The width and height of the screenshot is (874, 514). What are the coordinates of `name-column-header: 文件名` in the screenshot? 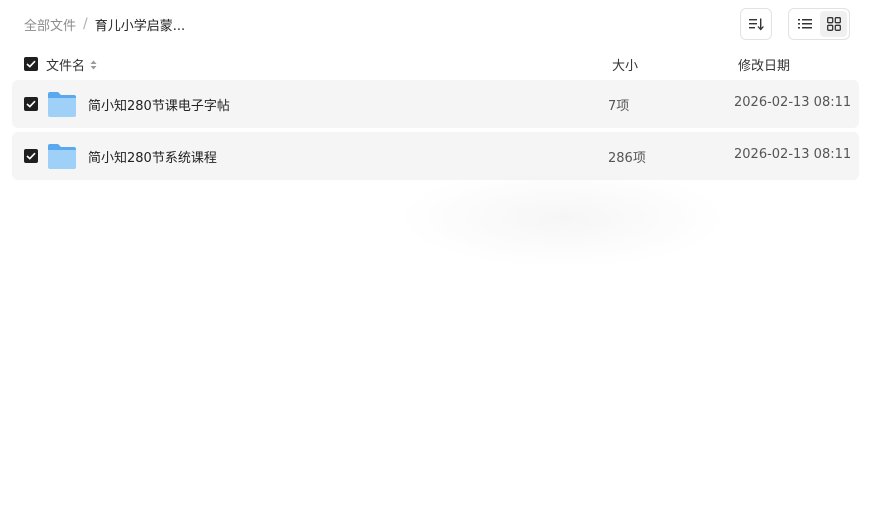 It's located at (71, 64).